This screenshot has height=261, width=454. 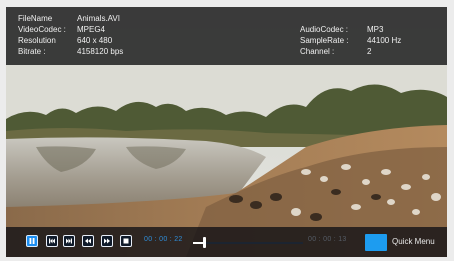 I want to click on fast-forward-icon, so click(x=107, y=241).